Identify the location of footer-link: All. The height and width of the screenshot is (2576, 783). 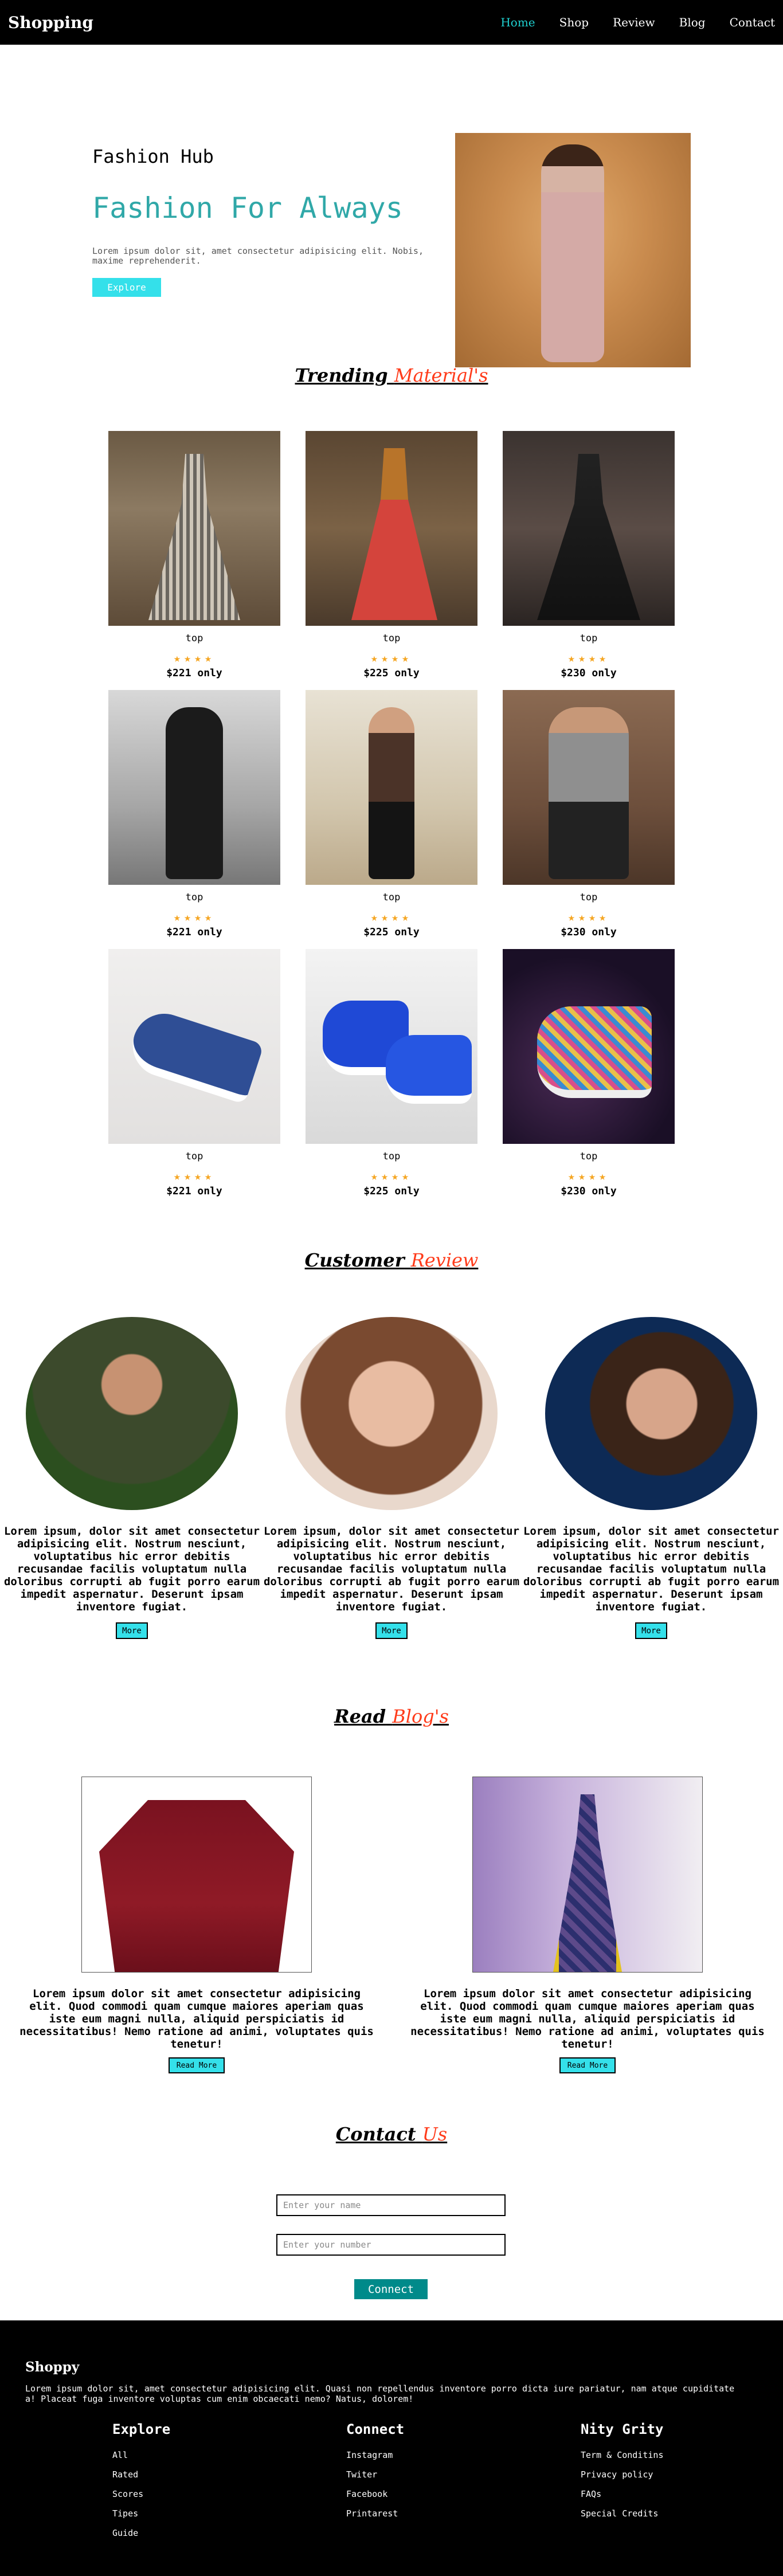
(141, 2455).